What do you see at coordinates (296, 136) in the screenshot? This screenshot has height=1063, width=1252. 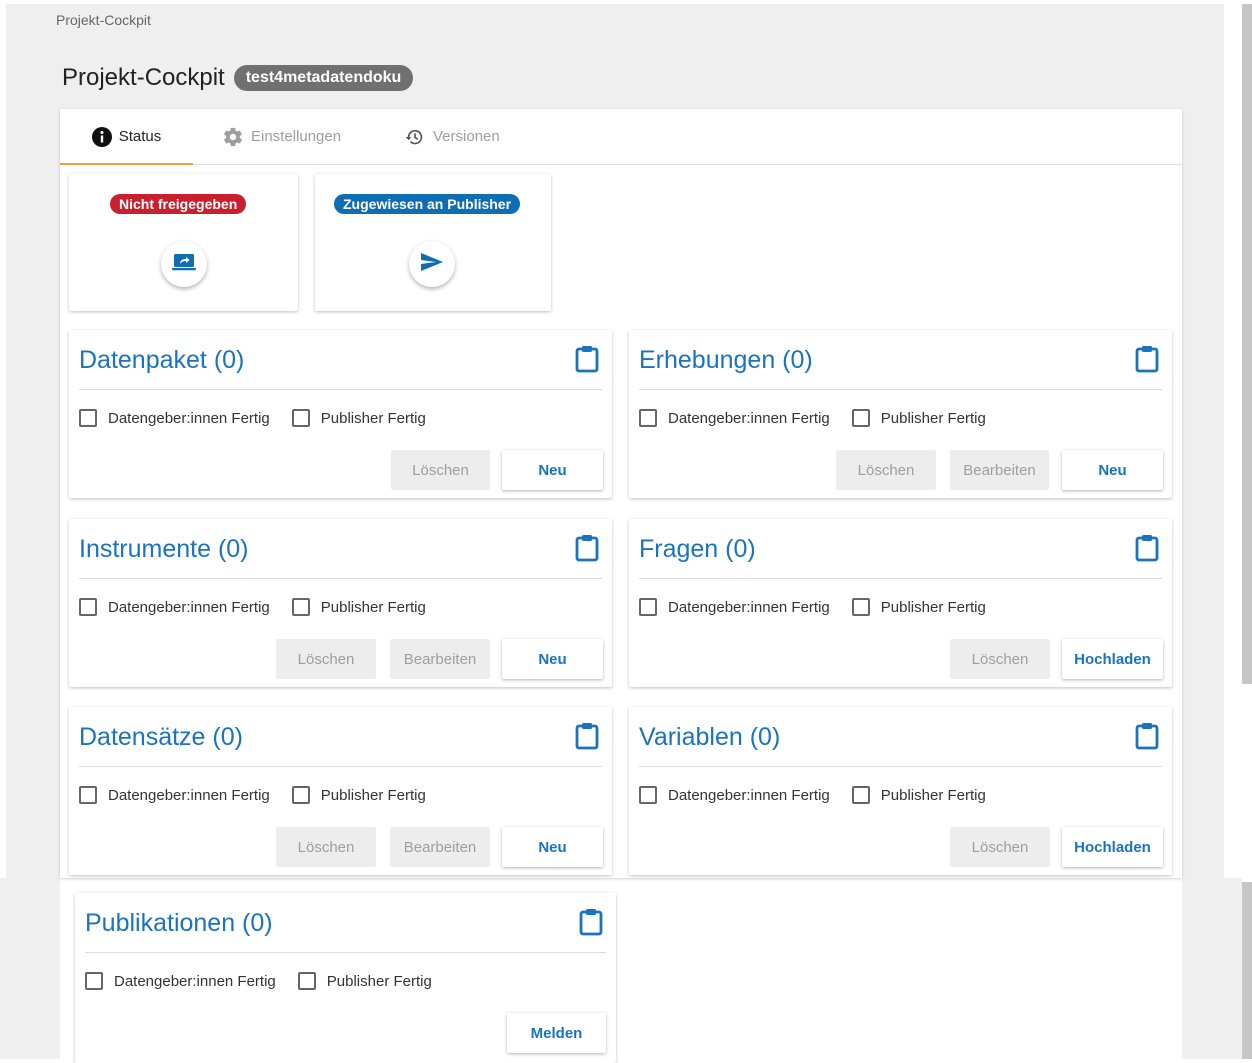 I see `tab-einstellungen-label: Einstellungen` at bounding box center [296, 136].